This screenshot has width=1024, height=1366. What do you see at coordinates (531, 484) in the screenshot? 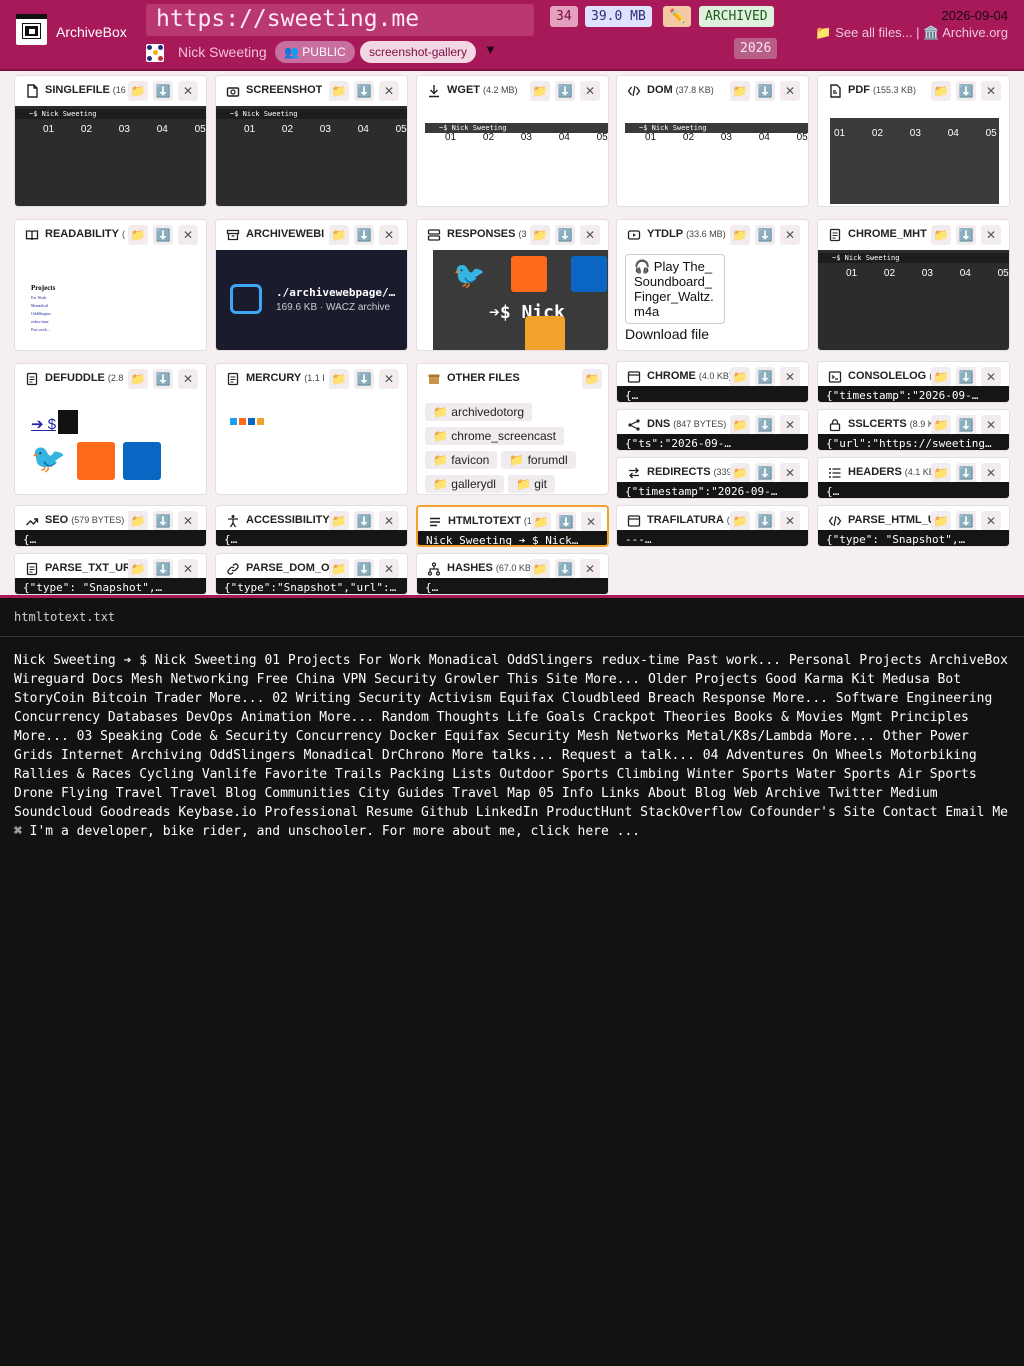
I see `file-chip-git: 📁 git` at bounding box center [531, 484].